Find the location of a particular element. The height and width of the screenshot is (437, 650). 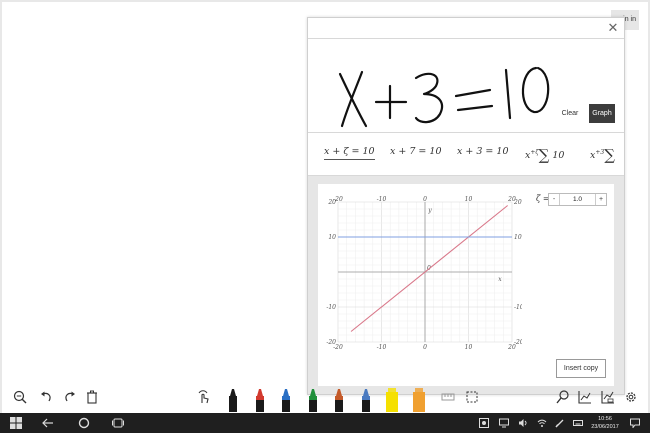

increment-button: + is located at coordinates (600, 199).